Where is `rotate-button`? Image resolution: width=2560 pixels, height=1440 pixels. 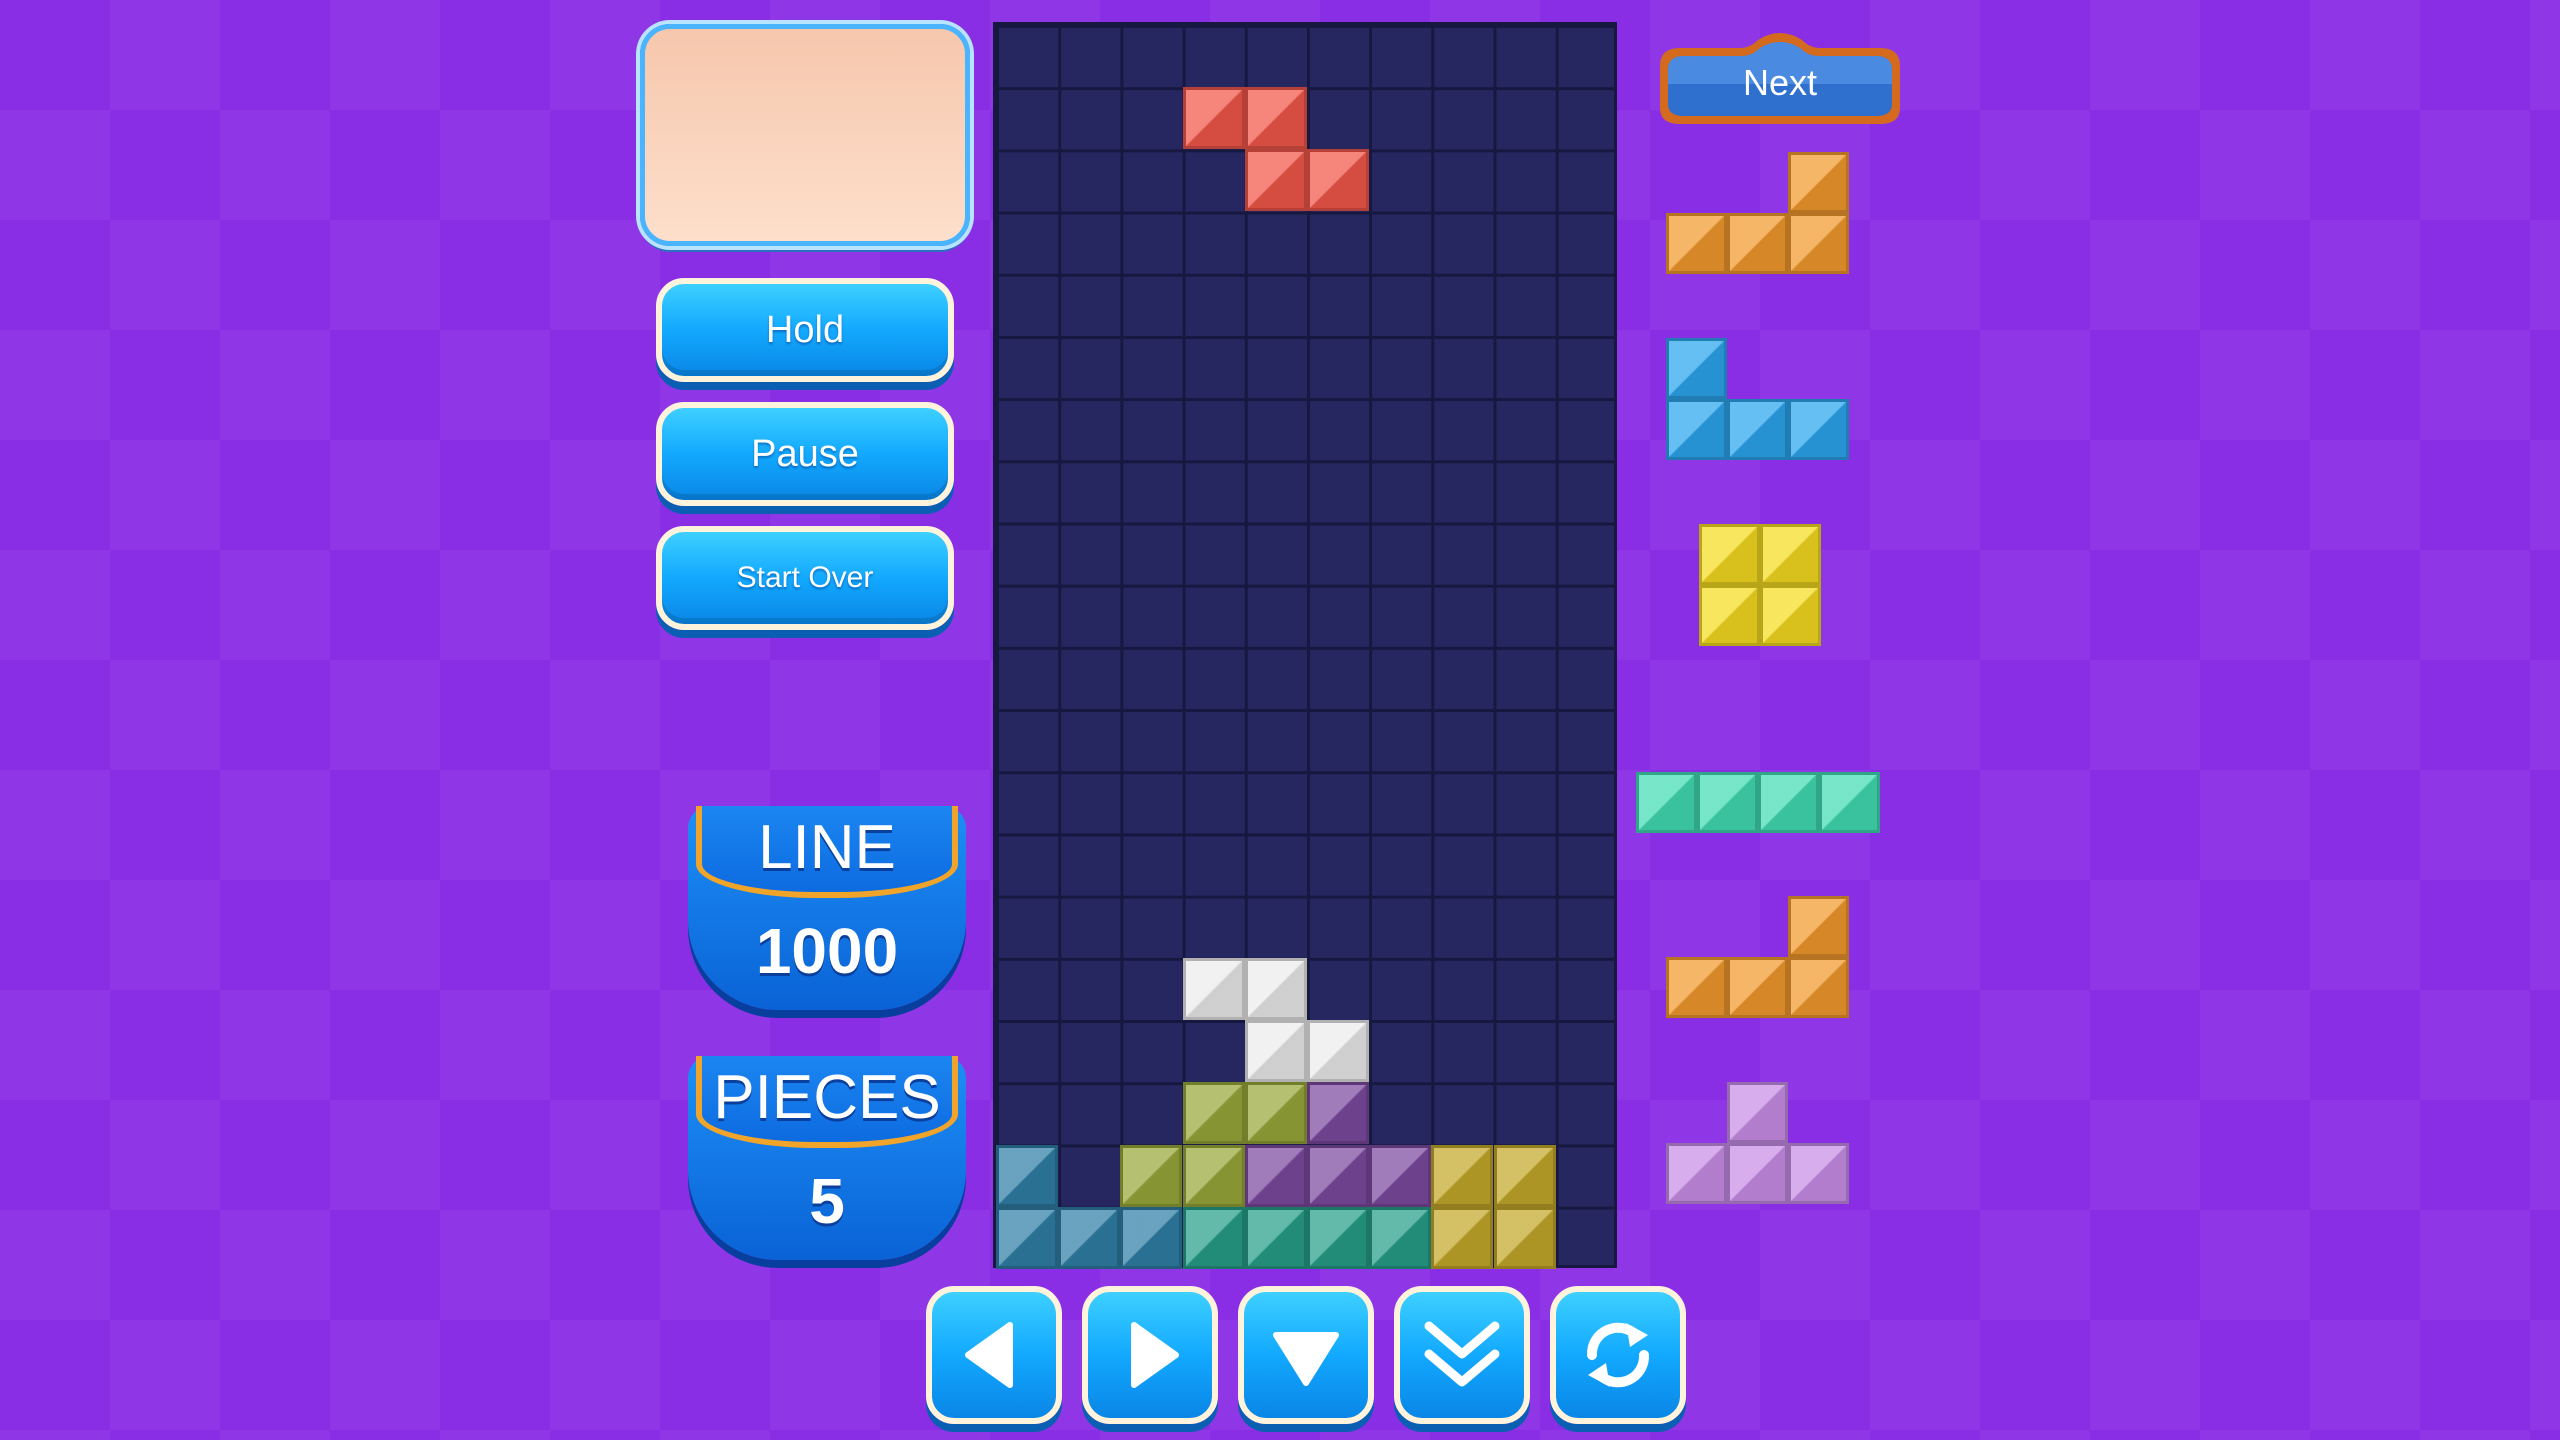
rotate-button is located at coordinates (1618, 1355).